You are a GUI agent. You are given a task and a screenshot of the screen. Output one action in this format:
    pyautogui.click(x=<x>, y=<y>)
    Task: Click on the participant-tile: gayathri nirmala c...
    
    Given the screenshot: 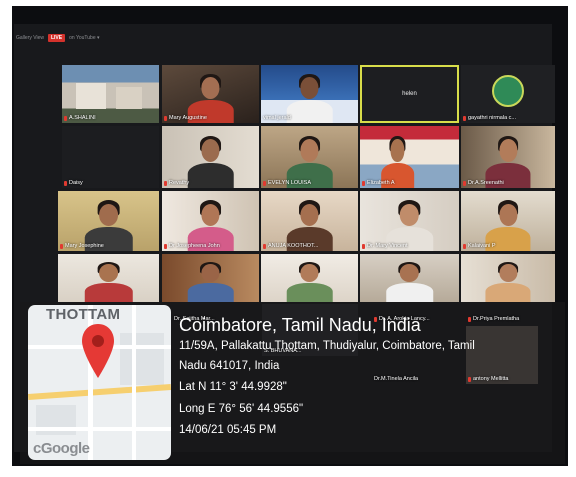 What is the action you would take?
    pyautogui.click(x=508, y=94)
    